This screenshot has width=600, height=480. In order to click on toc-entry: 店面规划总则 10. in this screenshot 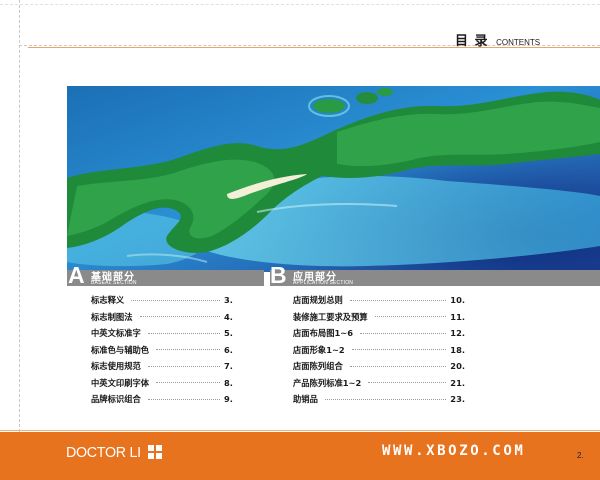, I will do `click(379, 300)`.